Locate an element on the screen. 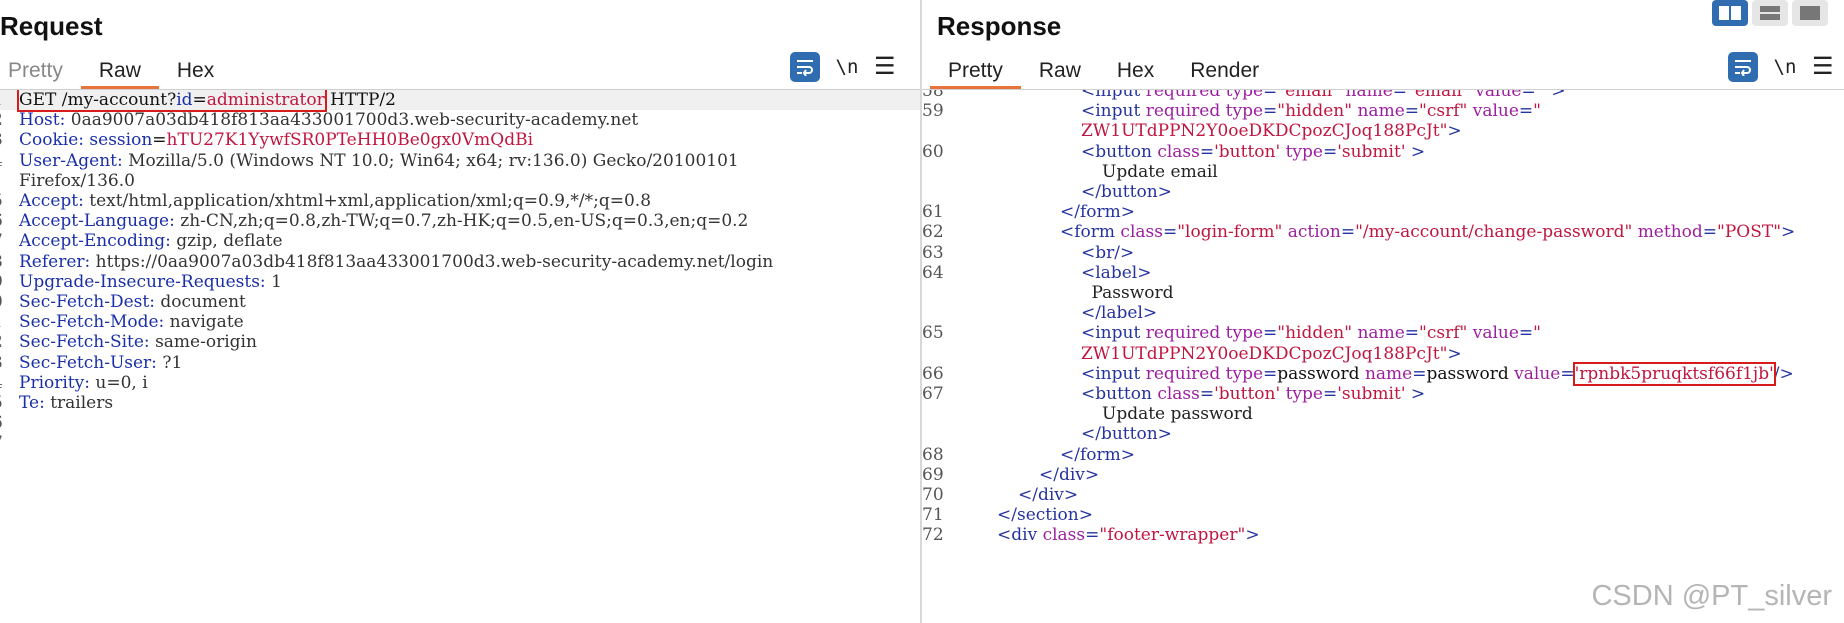 Image resolution: width=1844 pixels, height=623 pixels. code-line: 9 Upgrade-Insecure-Requests: 1 is located at coordinates (460, 282).